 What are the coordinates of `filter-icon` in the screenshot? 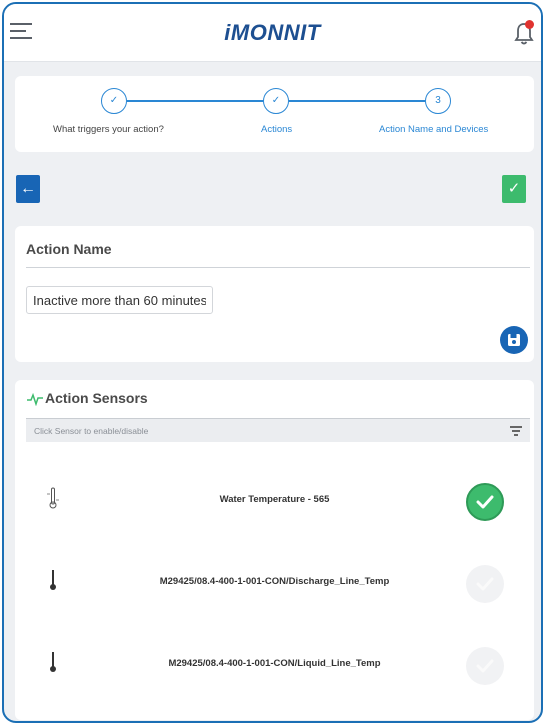 It's located at (516, 431).